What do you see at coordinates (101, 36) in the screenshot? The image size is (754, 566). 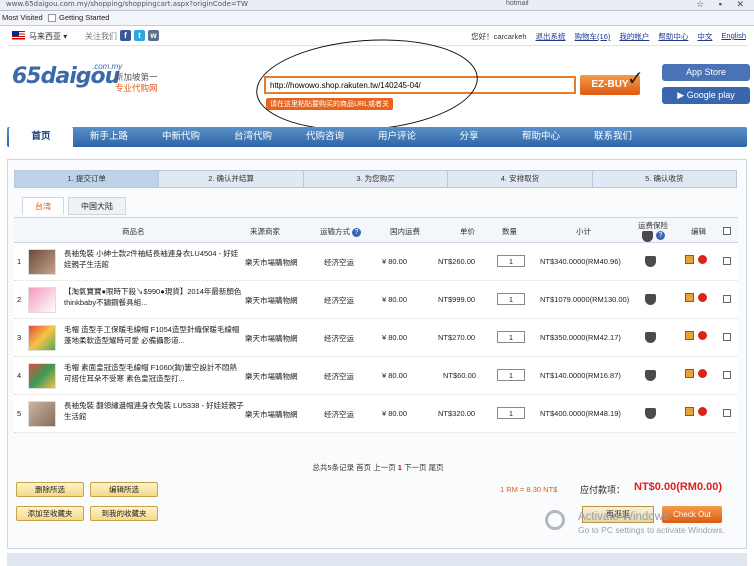 I see `follow-us-label: 关注我们` at bounding box center [101, 36].